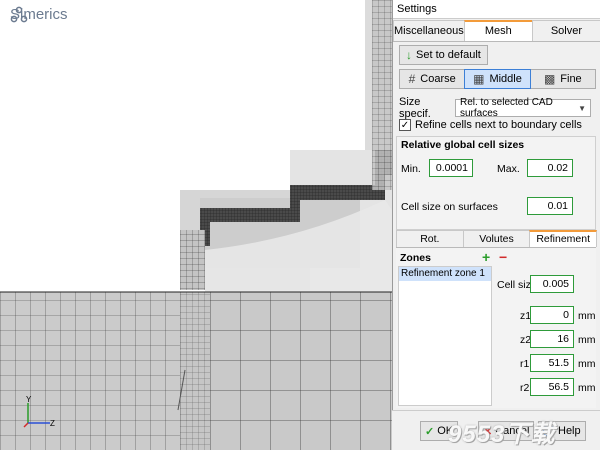  Describe the element at coordinates (569, 431) in the screenshot. I see `help-label: Help` at that location.